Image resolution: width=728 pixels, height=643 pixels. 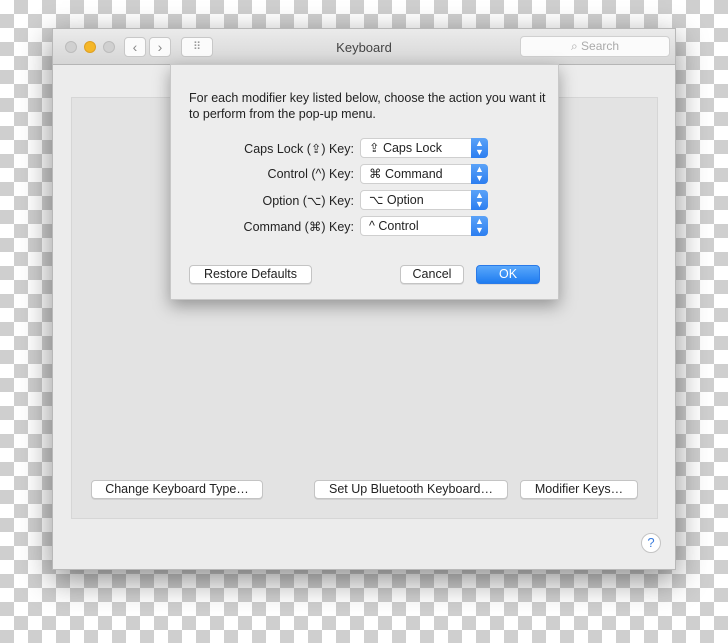 I want to click on search-field: ⌕ Search, so click(x=595, y=46).